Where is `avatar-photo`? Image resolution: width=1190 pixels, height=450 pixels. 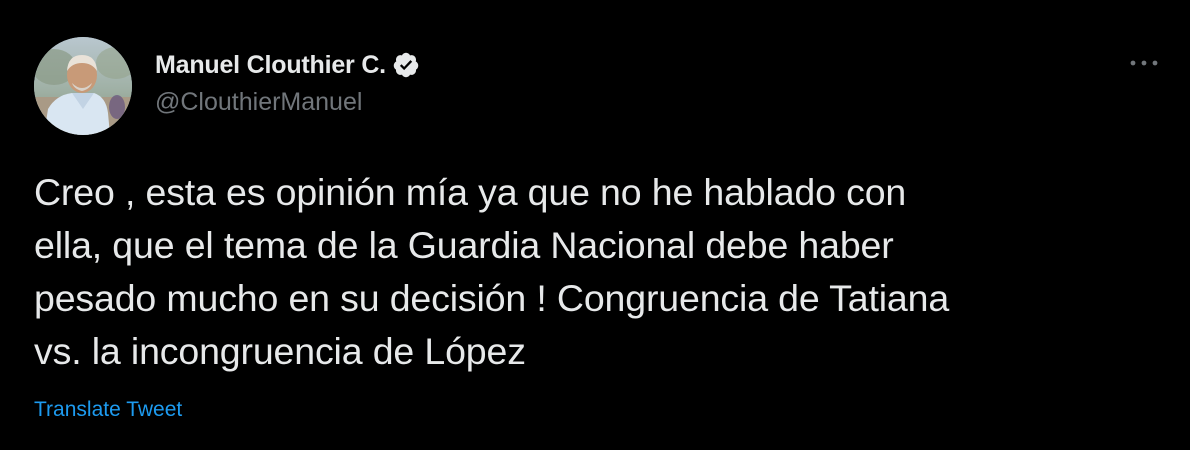
avatar-photo is located at coordinates (83, 86).